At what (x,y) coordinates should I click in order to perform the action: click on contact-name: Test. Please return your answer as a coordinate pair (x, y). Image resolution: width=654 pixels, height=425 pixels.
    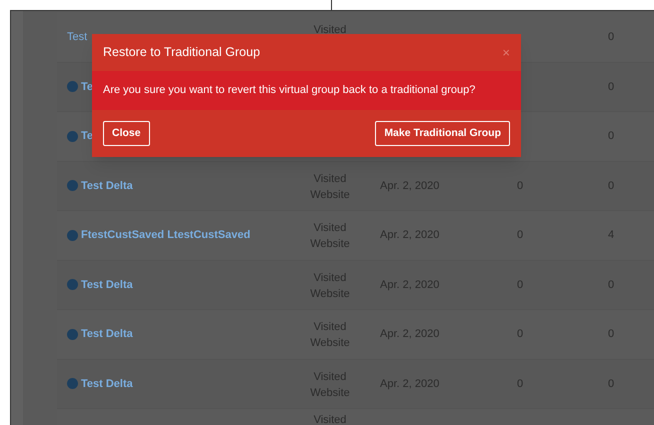
    Looking at the image, I should click on (77, 37).